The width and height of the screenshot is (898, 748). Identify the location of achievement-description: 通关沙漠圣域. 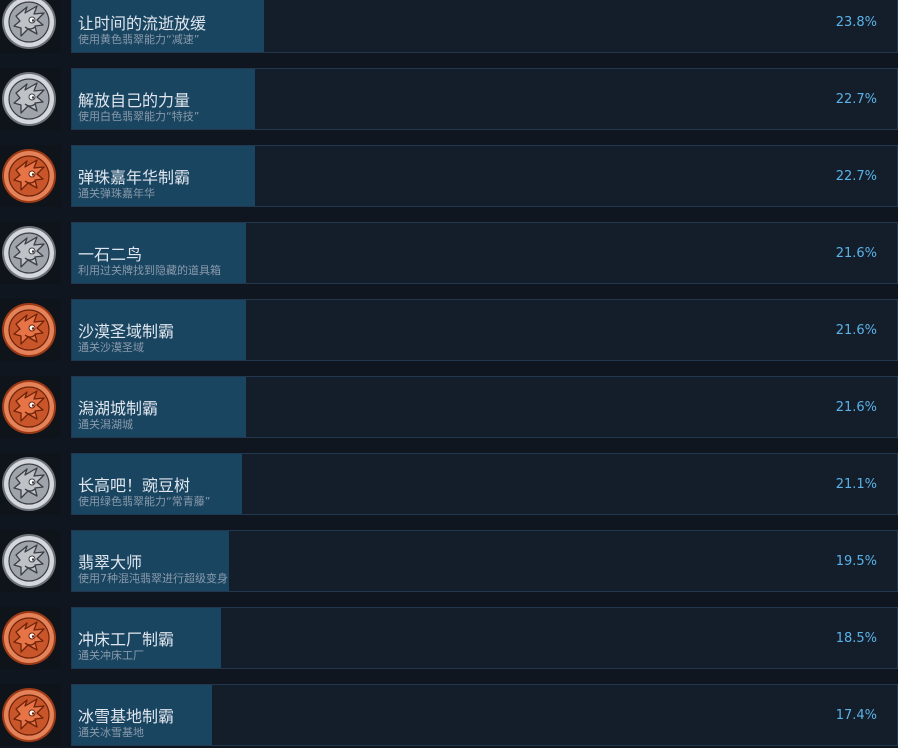
(111, 347).